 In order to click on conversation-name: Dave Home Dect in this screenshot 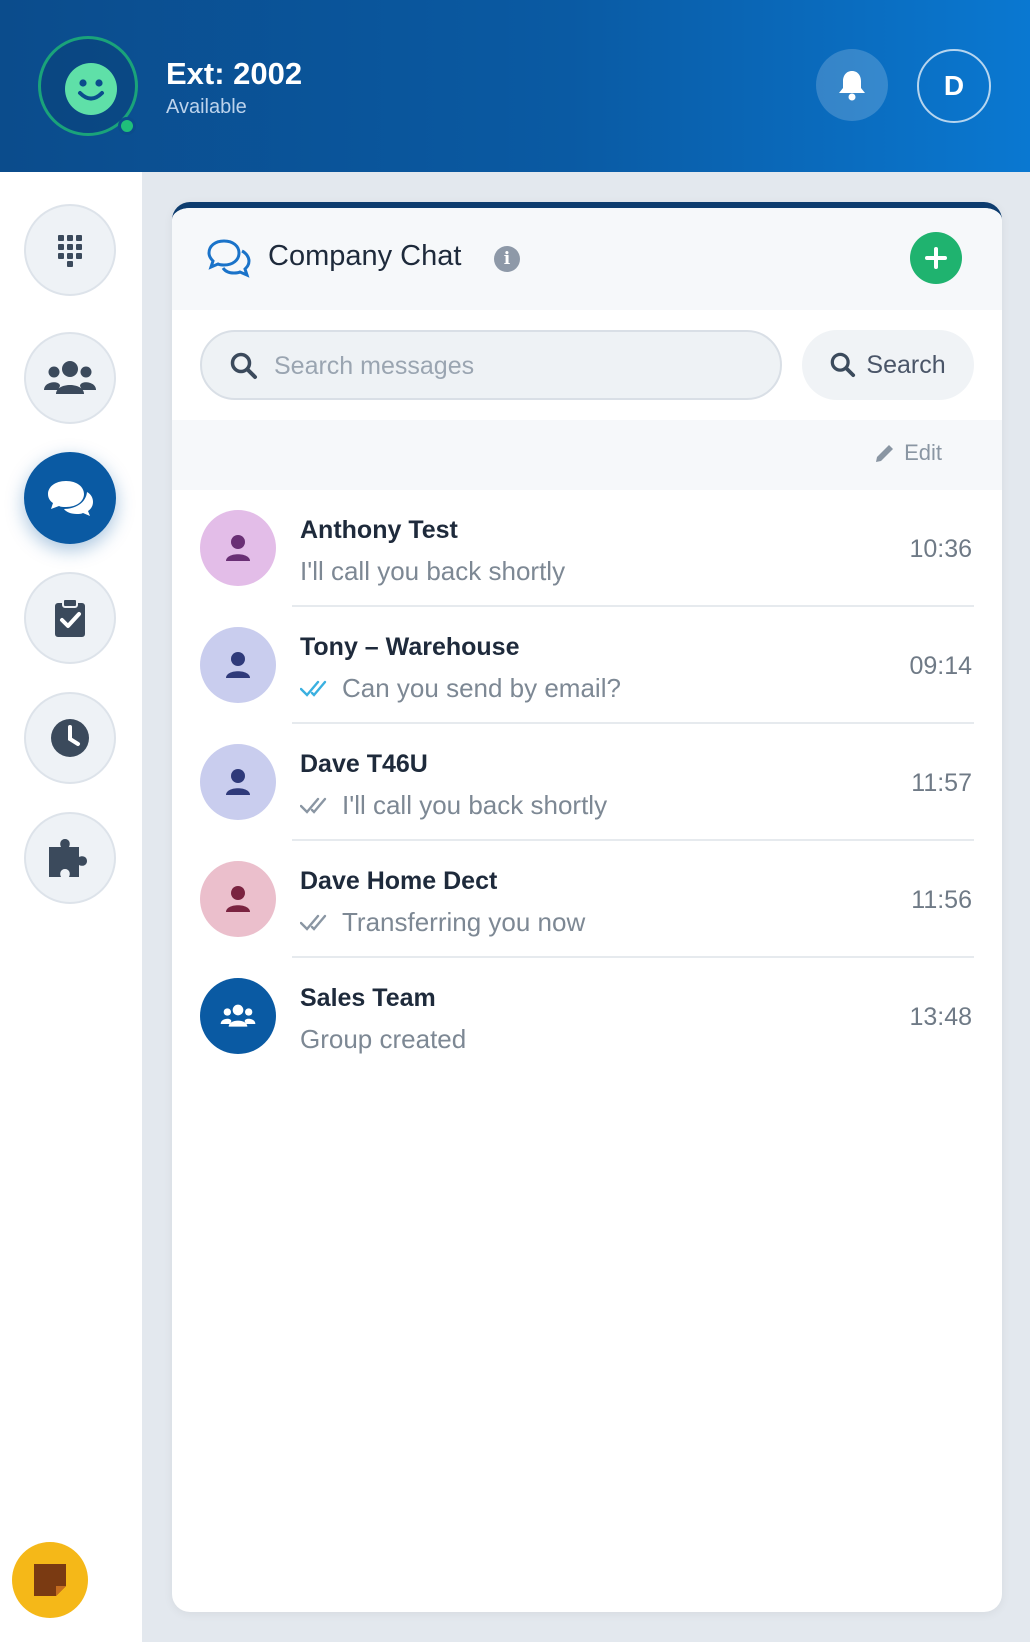, I will do `click(399, 881)`.